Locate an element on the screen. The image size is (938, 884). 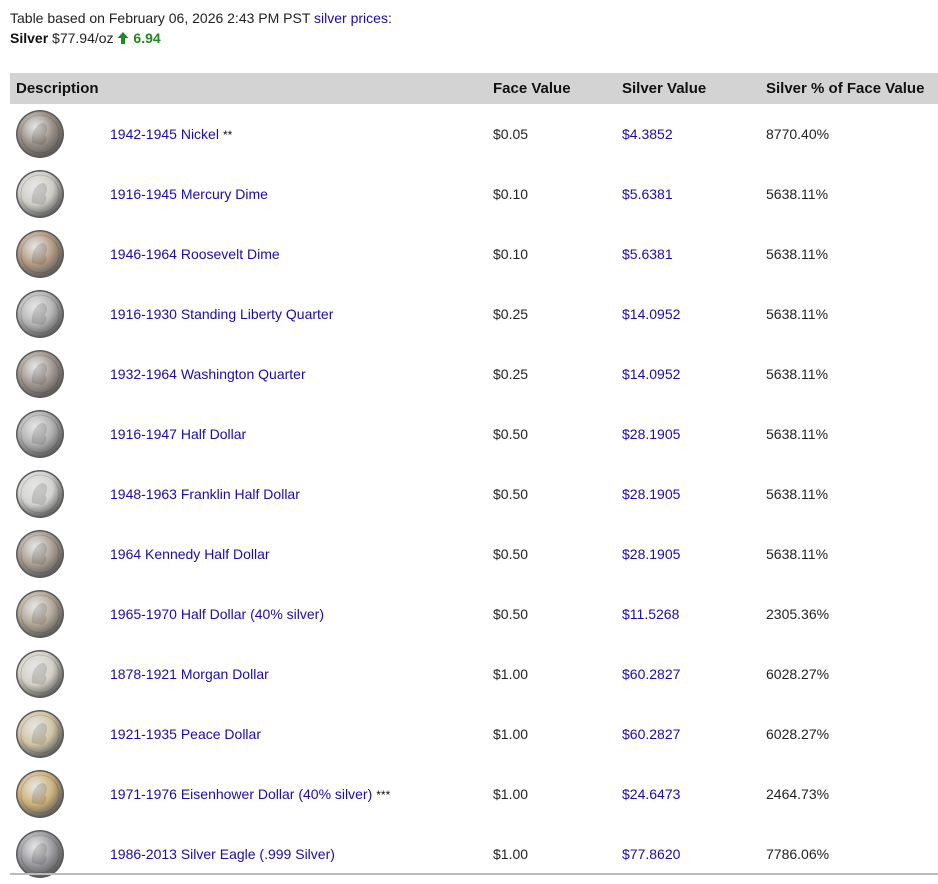
coin-name: 1932-1964 Washington Quarter is located at coordinates (208, 374).